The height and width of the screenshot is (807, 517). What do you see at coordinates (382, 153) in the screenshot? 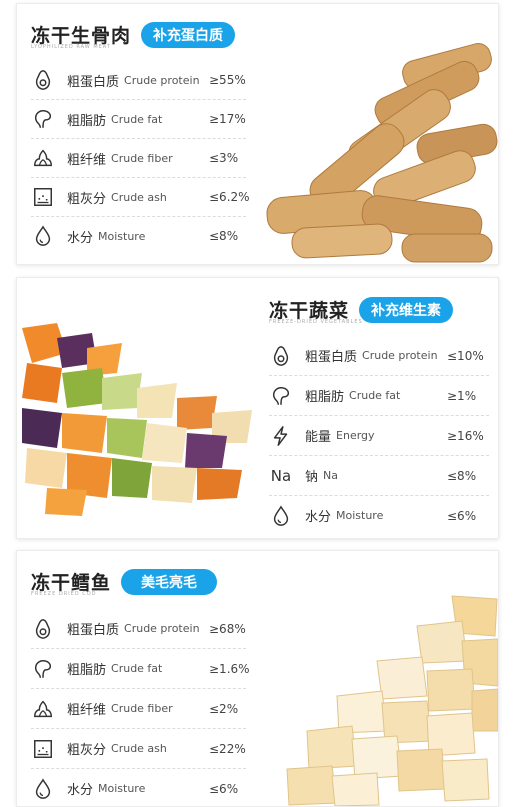
I see `freeze-dried-meat-image` at bounding box center [382, 153].